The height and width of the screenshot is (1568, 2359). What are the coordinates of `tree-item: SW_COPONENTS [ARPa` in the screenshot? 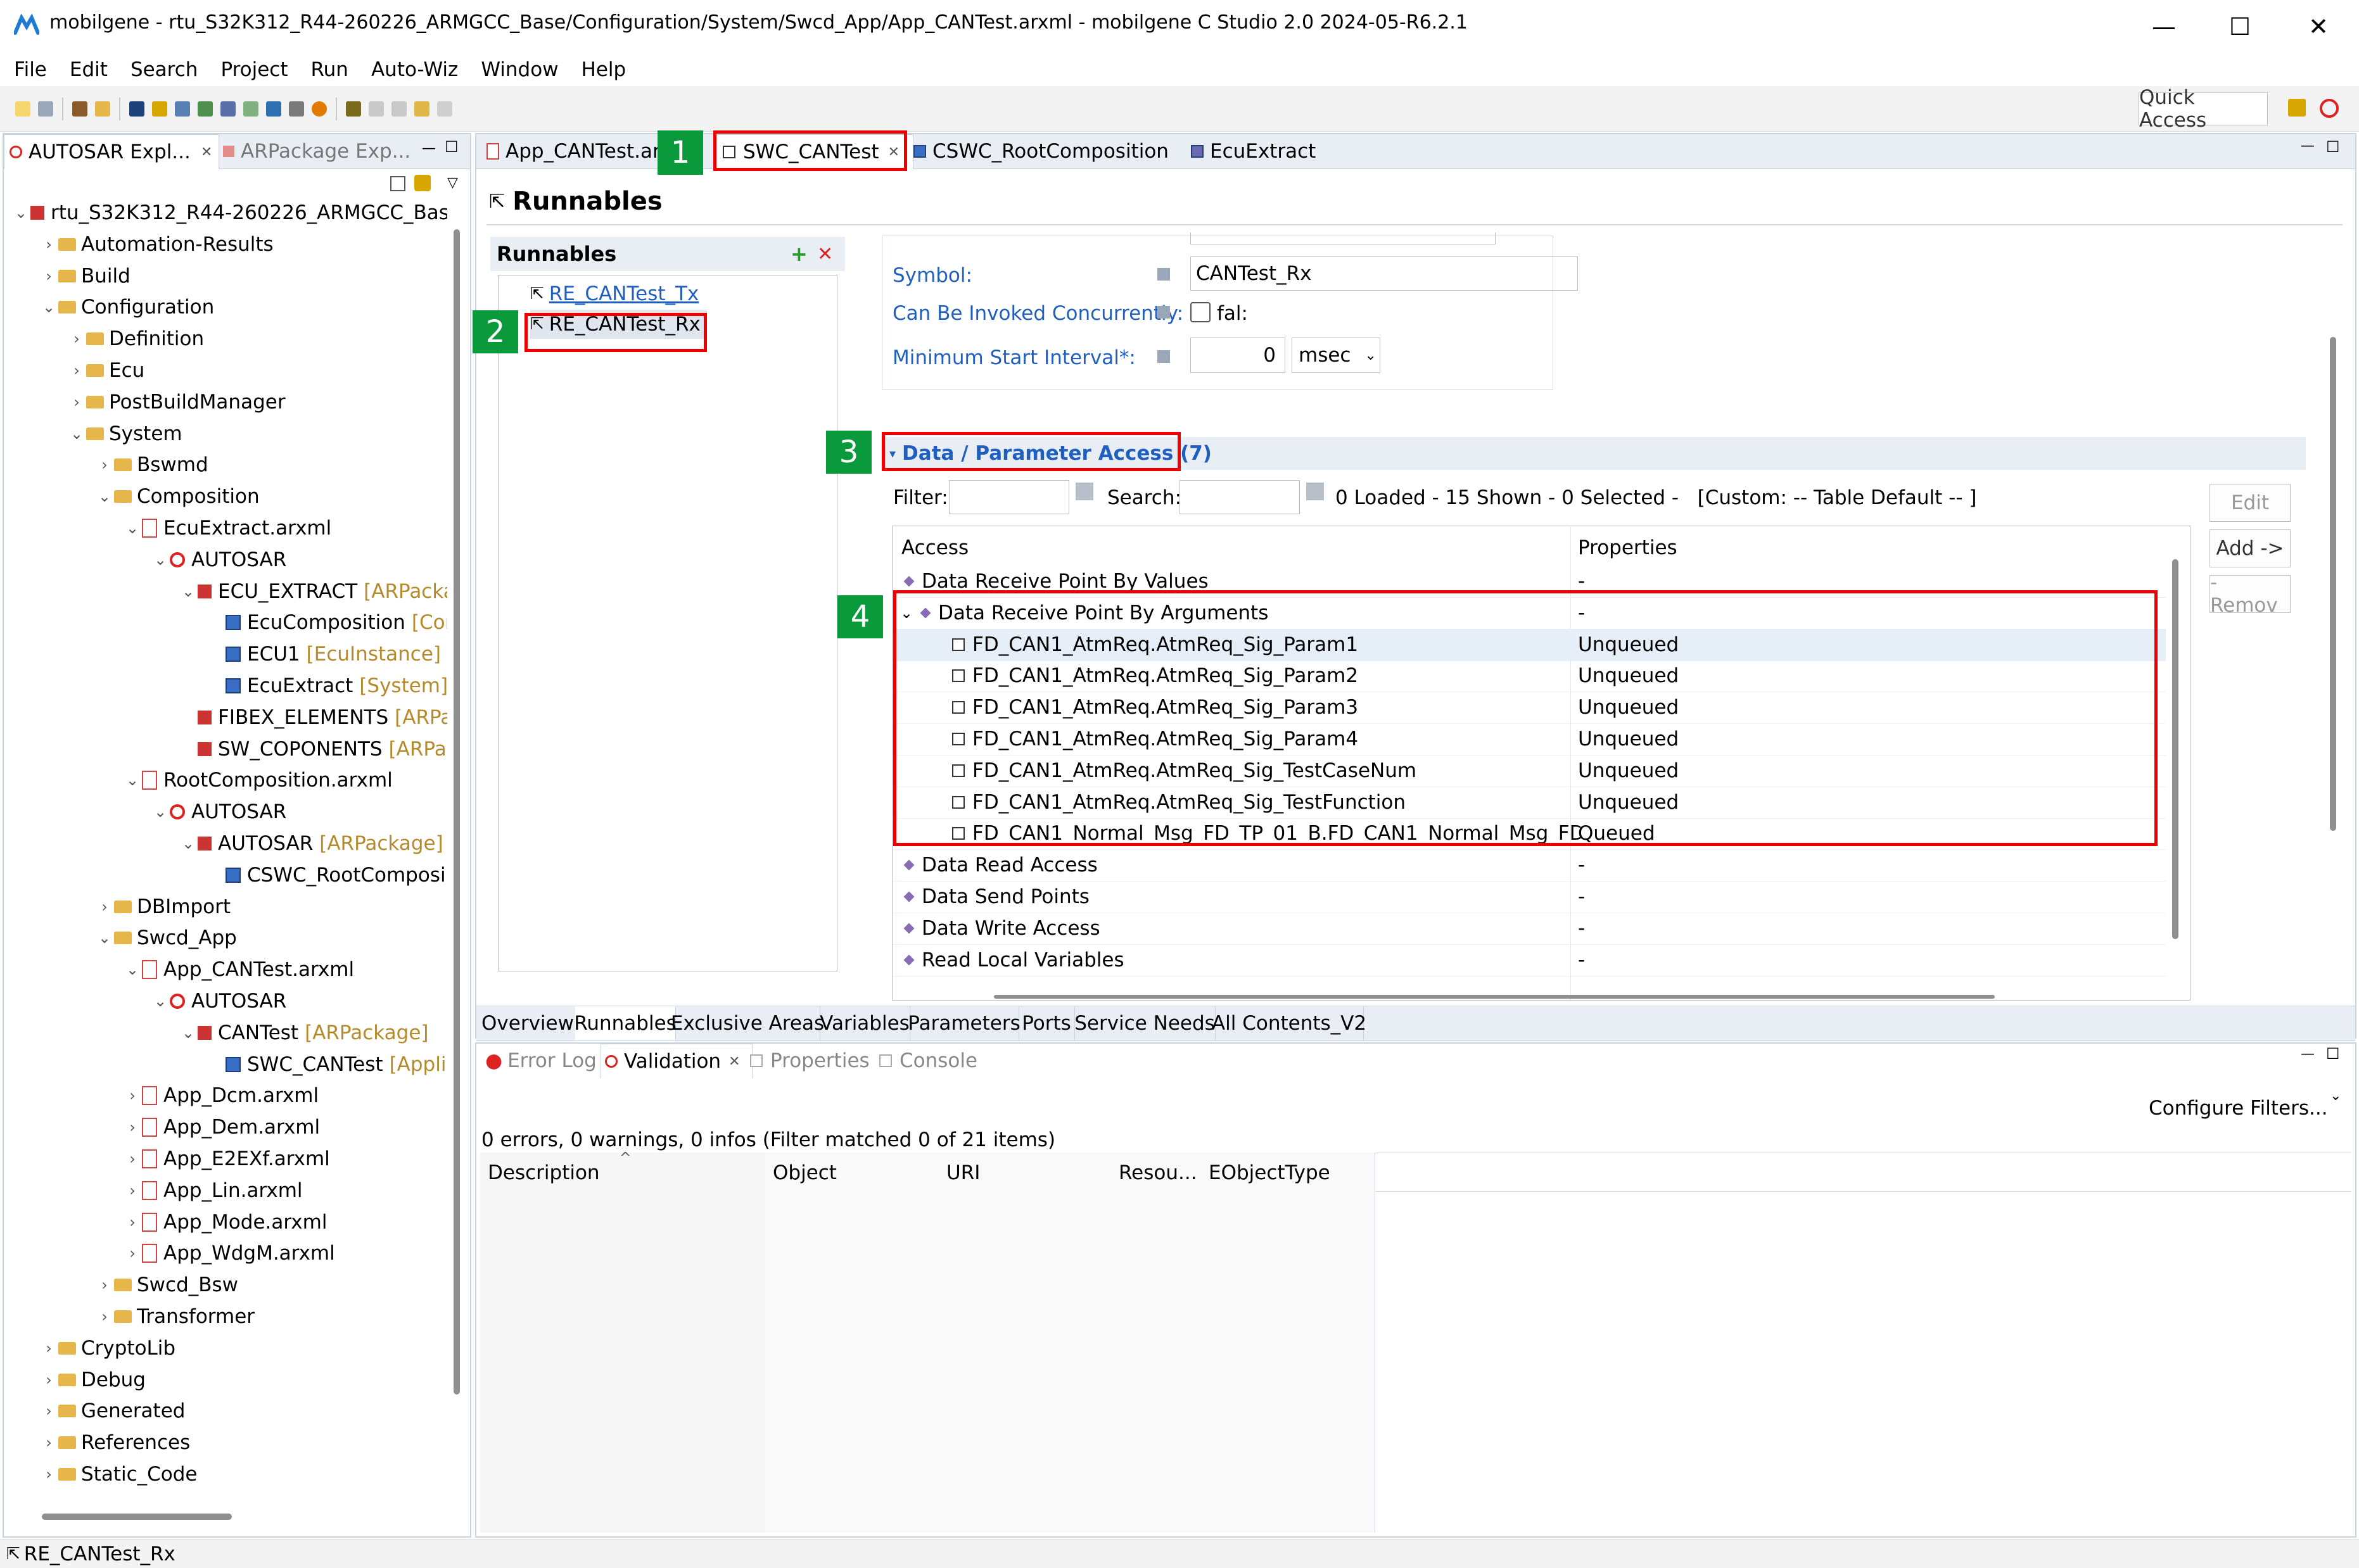 It's located at (313, 749).